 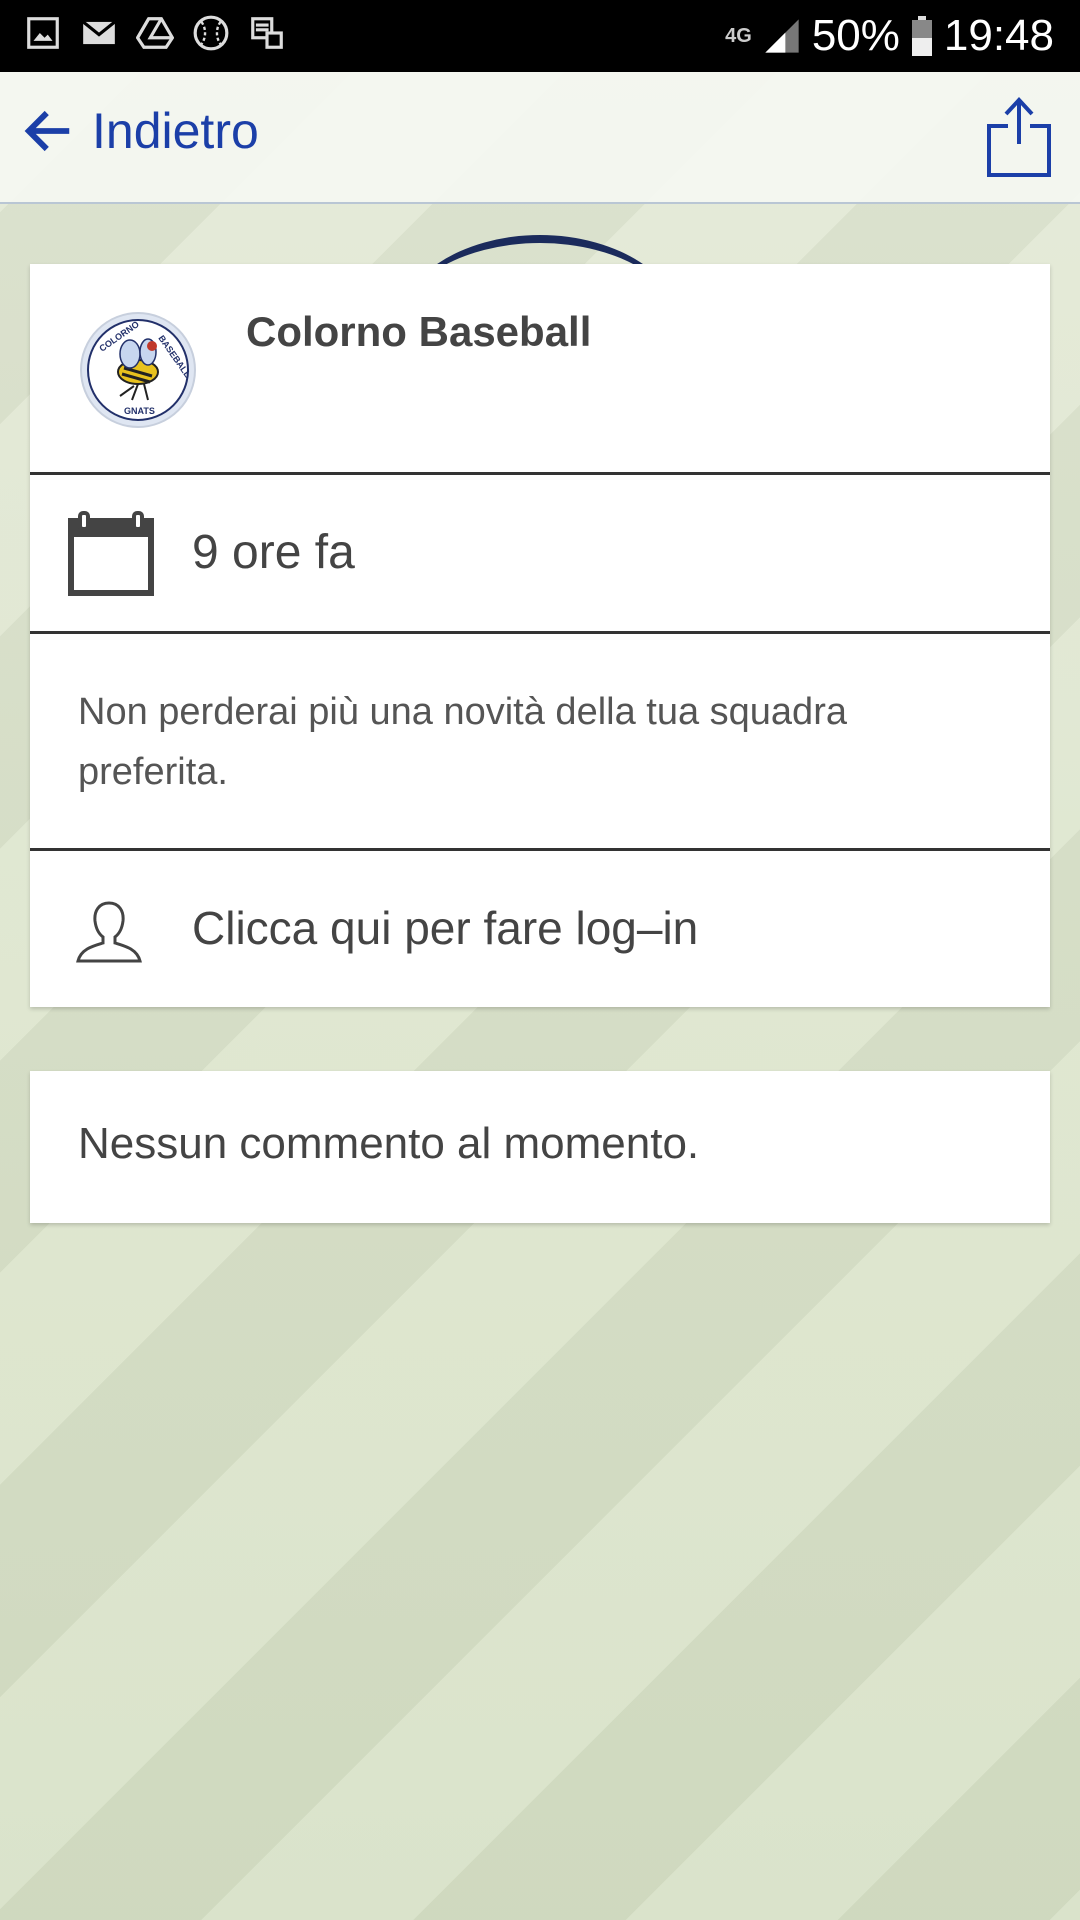 What do you see at coordinates (921, 36) in the screenshot?
I see `battery-icon` at bounding box center [921, 36].